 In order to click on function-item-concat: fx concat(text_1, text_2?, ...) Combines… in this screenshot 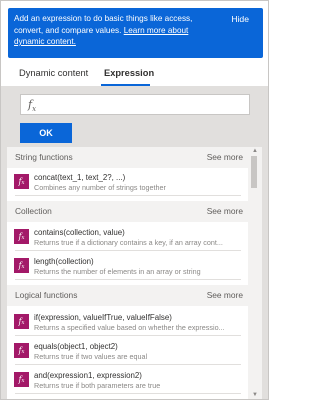, I will do `click(127, 182)`.